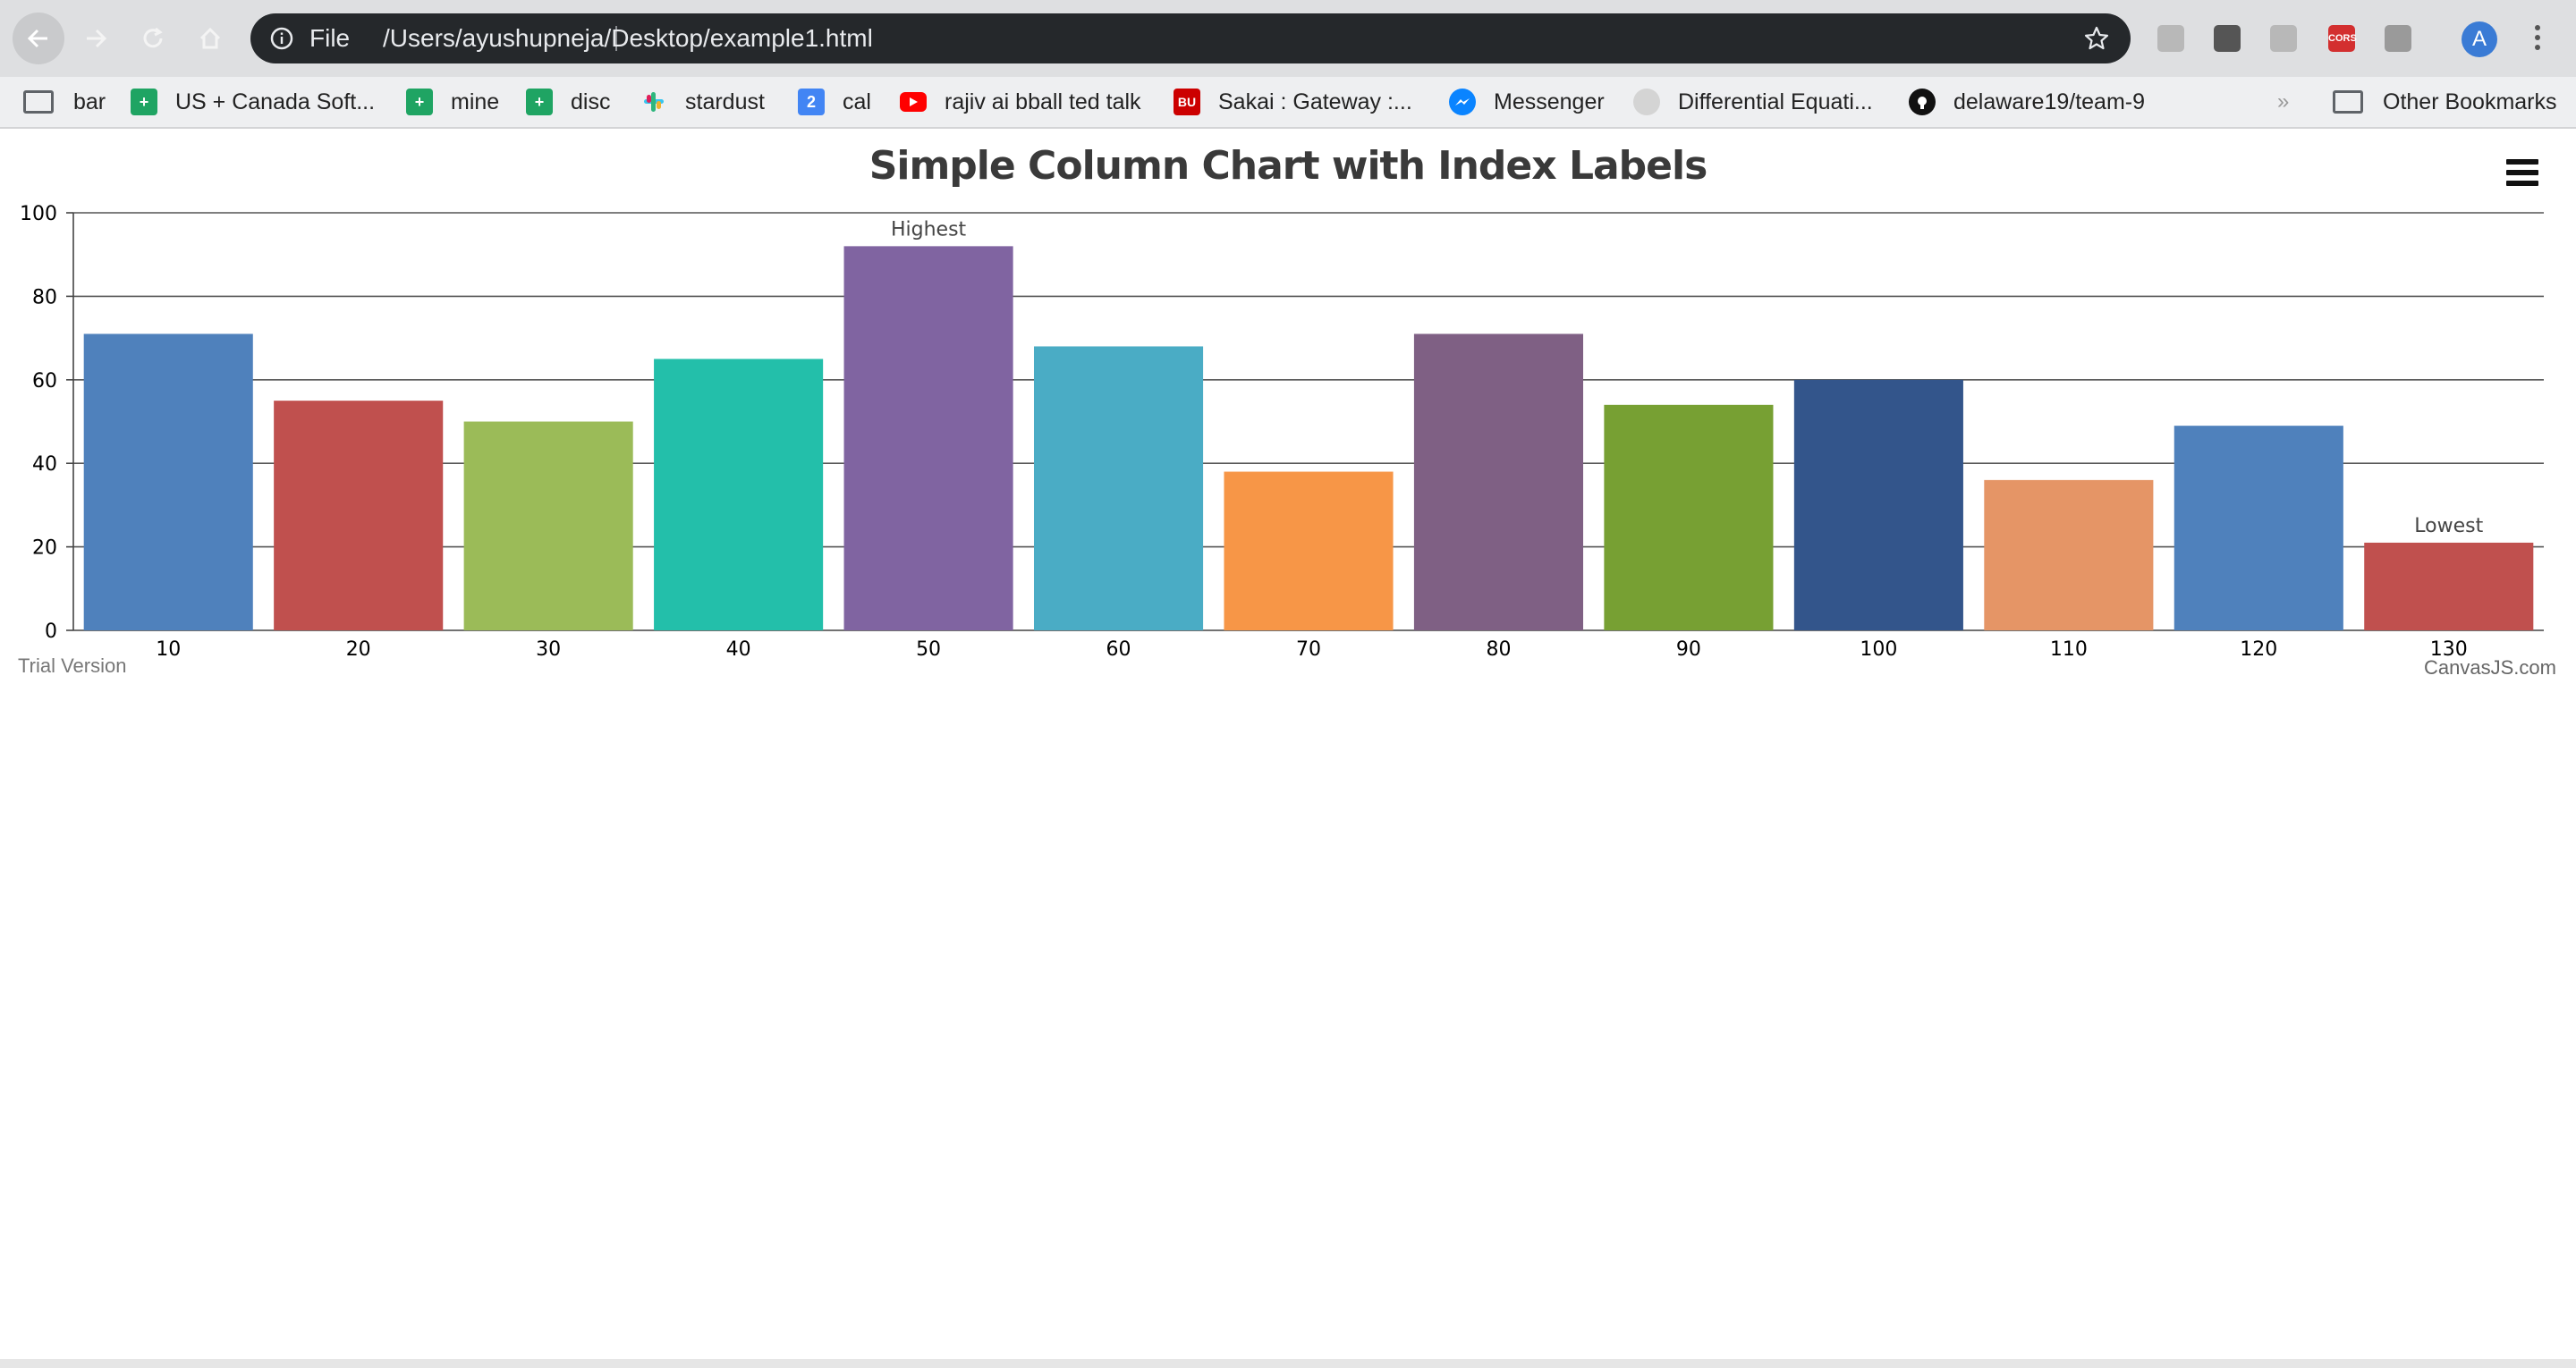 Image resolution: width=2576 pixels, height=1368 pixels. Describe the element at coordinates (2227, 38) in the screenshot. I see `download-extension-icon` at that location.